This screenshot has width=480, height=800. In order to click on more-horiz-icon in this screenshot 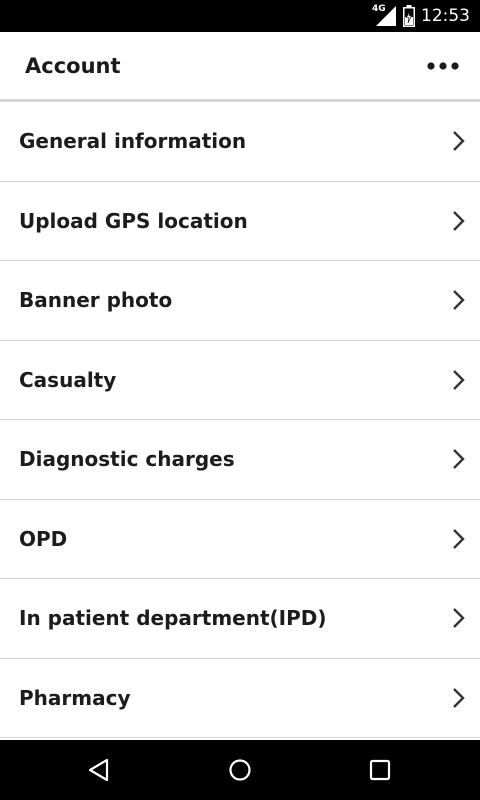, I will do `click(443, 66)`.